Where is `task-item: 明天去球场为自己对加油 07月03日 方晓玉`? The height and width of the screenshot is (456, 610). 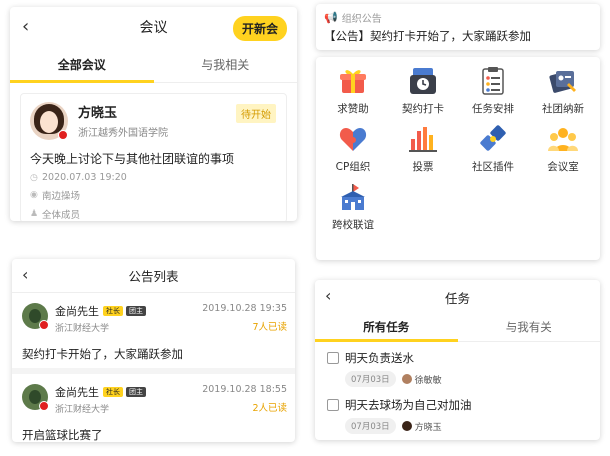 task-item: 明天去球场为自己对加油 07月03日 方晓玉 is located at coordinates (457, 412).